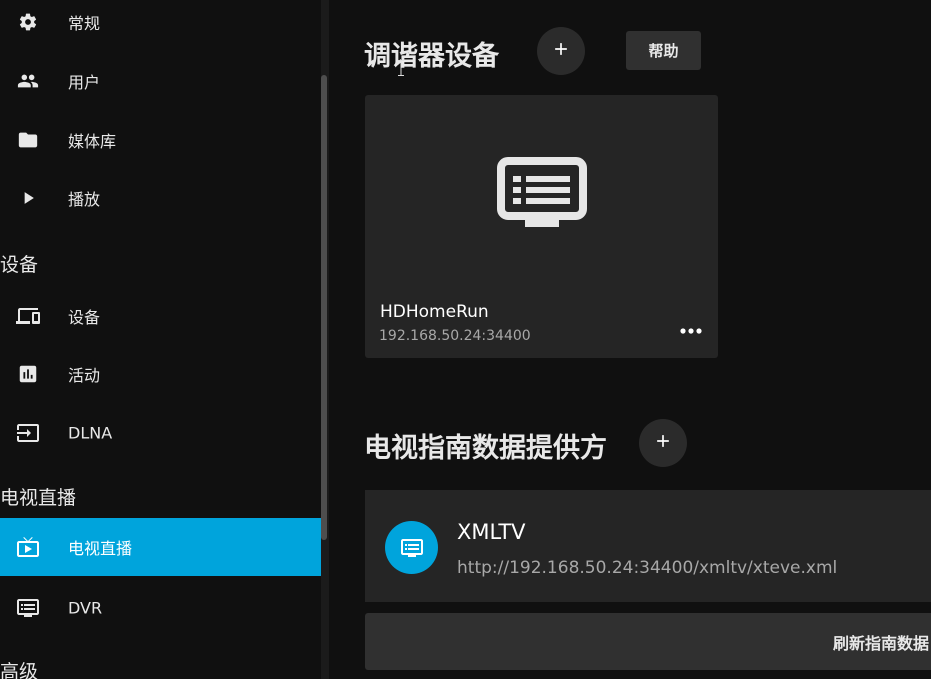  What do you see at coordinates (401, 68) in the screenshot?
I see `text-cursor-icon` at bounding box center [401, 68].